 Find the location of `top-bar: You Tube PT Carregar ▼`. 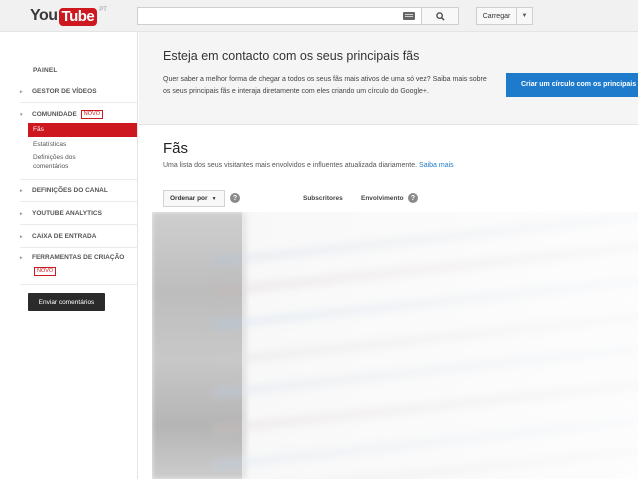

top-bar: You Tube PT Carregar ▼ is located at coordinates (319, 16).